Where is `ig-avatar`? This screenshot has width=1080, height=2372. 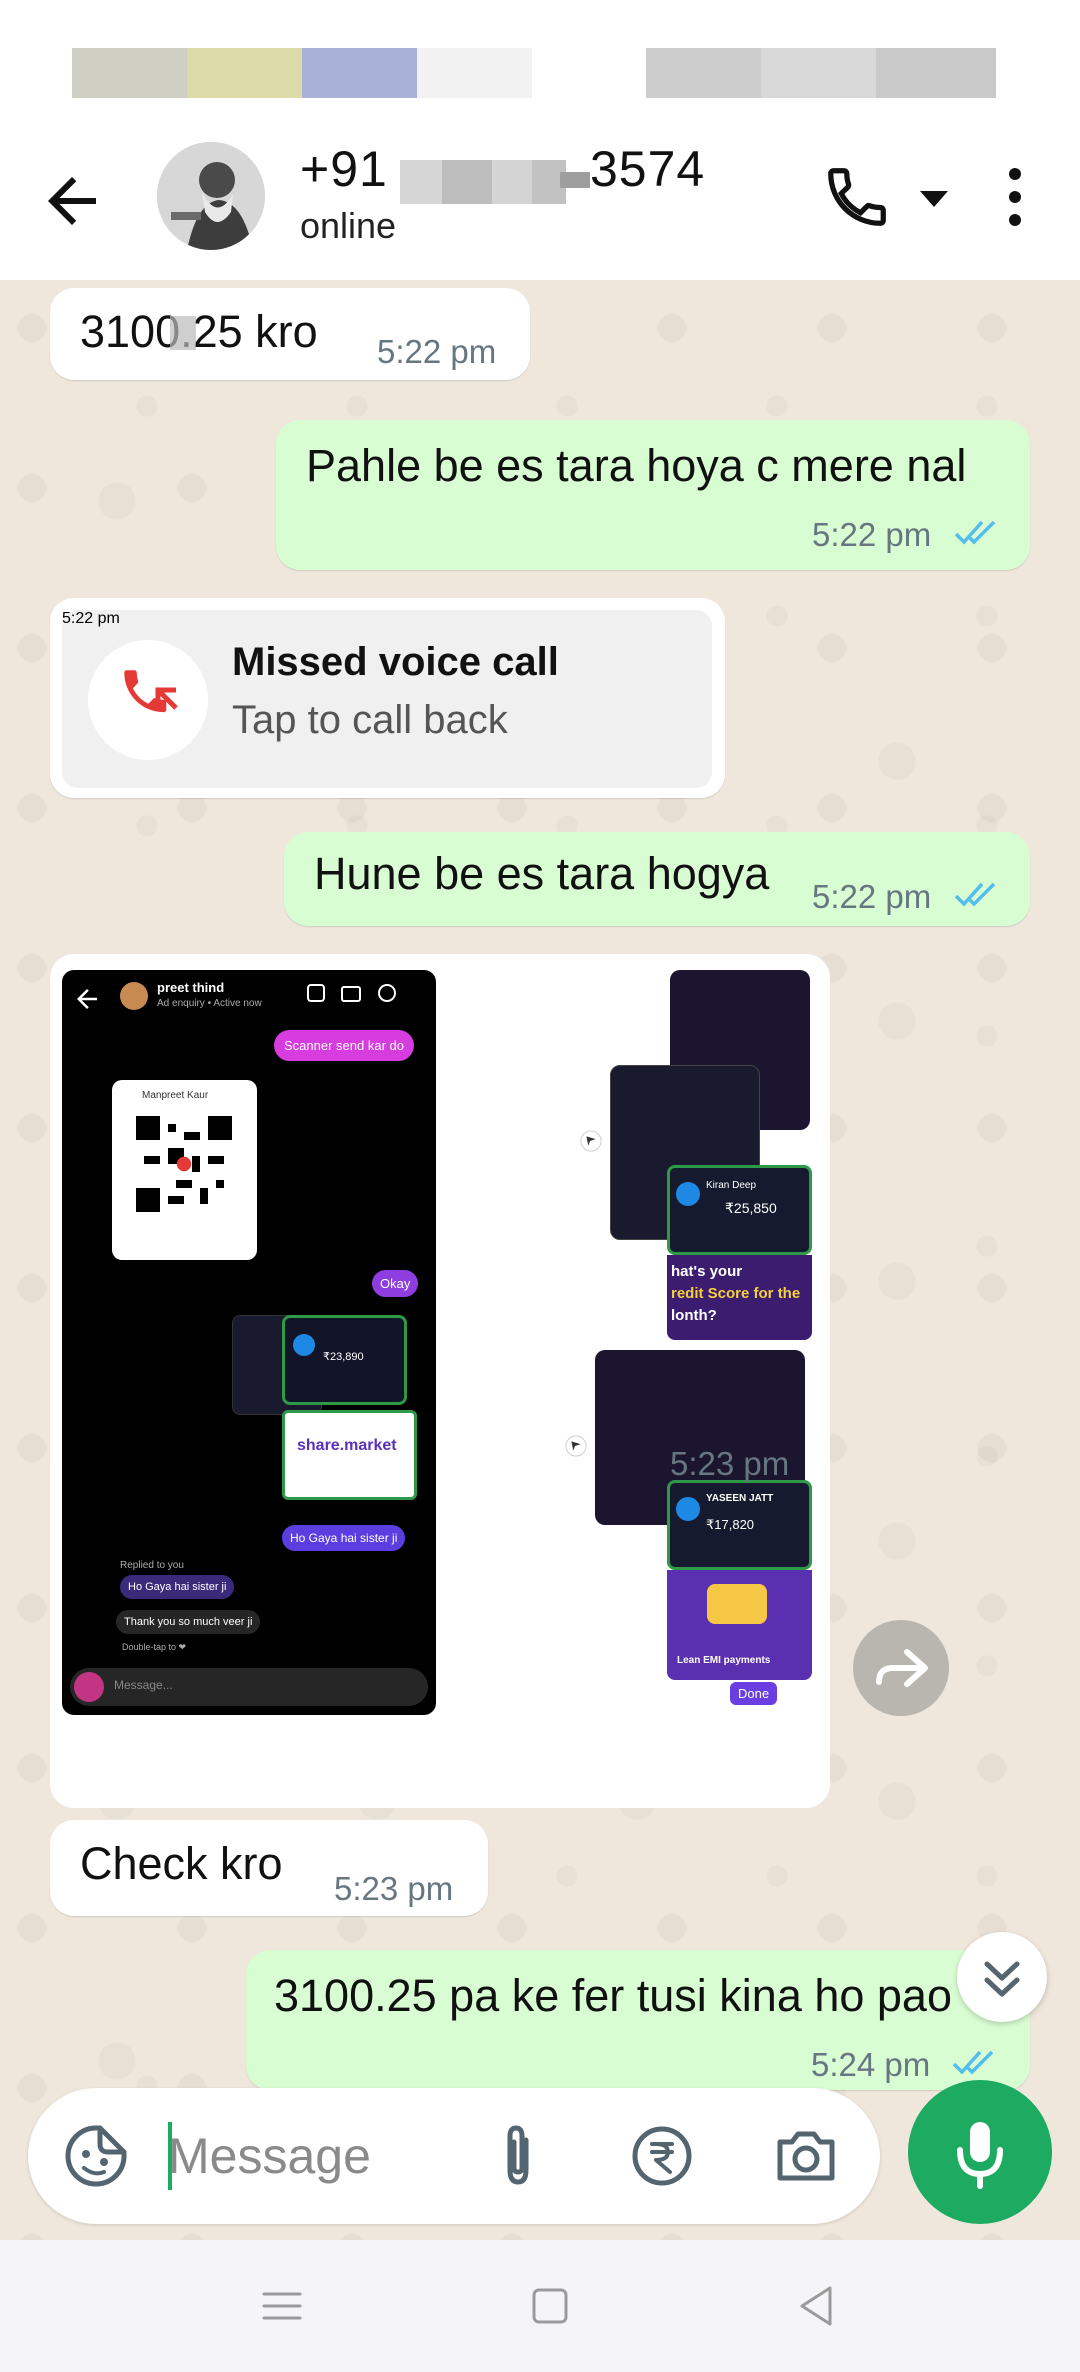
ig-avatar is located at coordinates (134, 996).